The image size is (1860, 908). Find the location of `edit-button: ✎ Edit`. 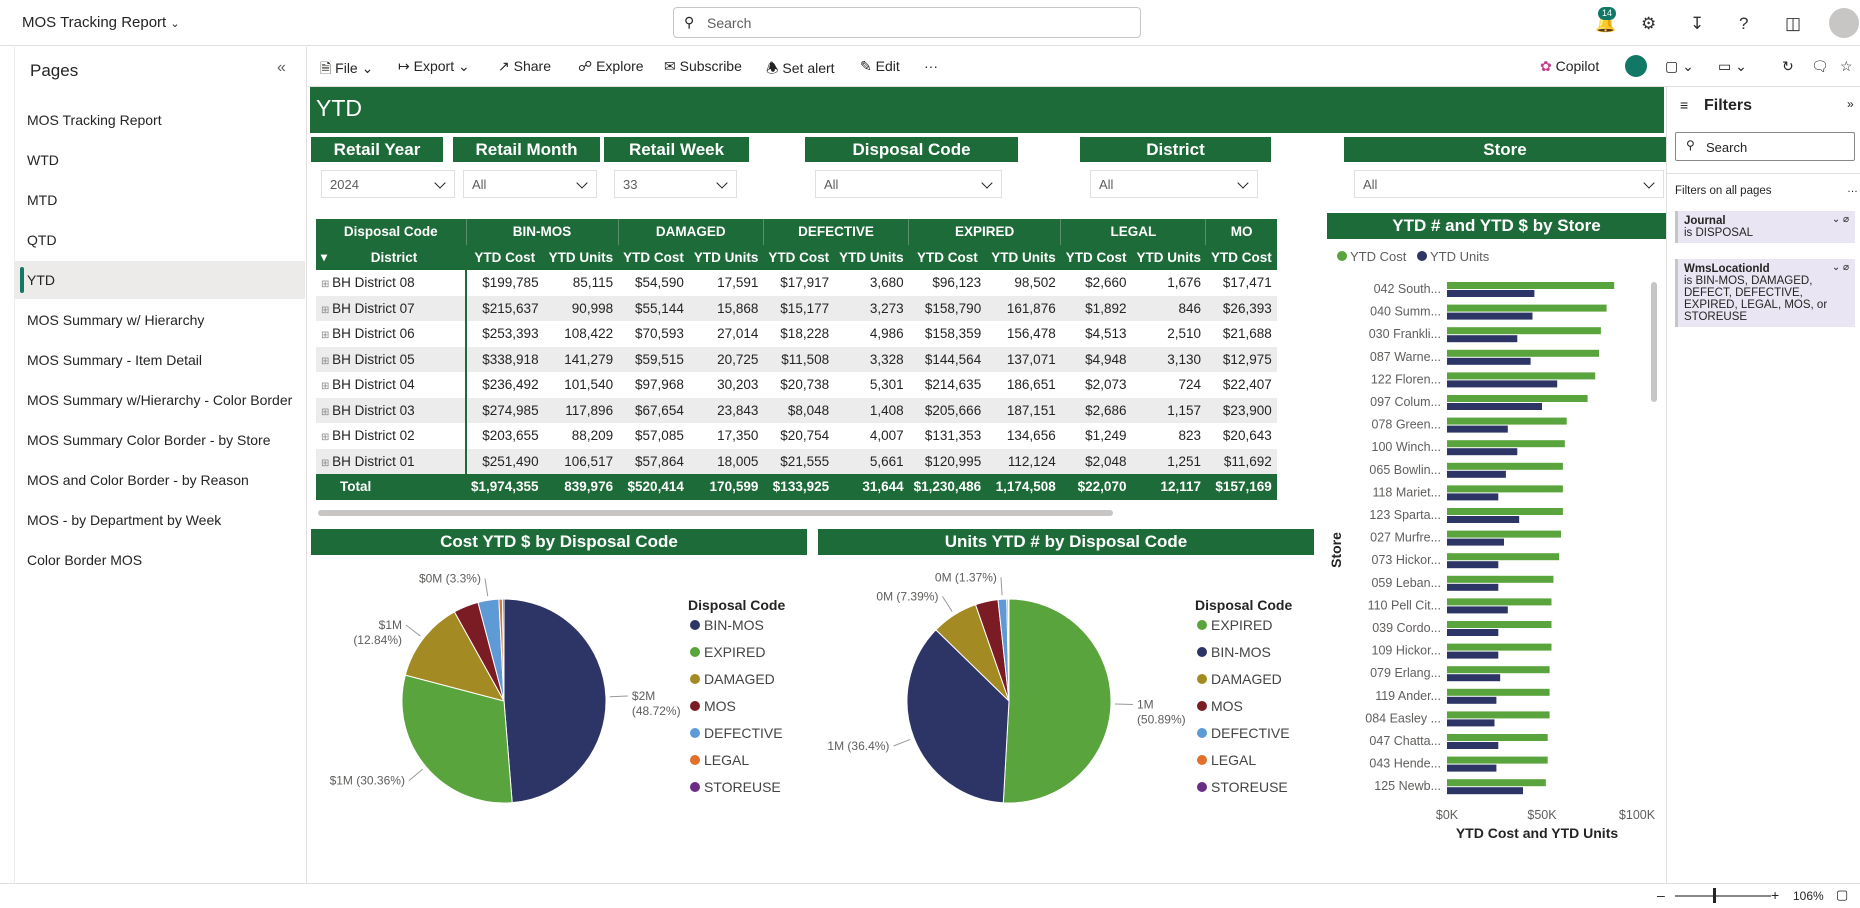

edit-button: ✎ Edit is located at coordinates (880, 66).